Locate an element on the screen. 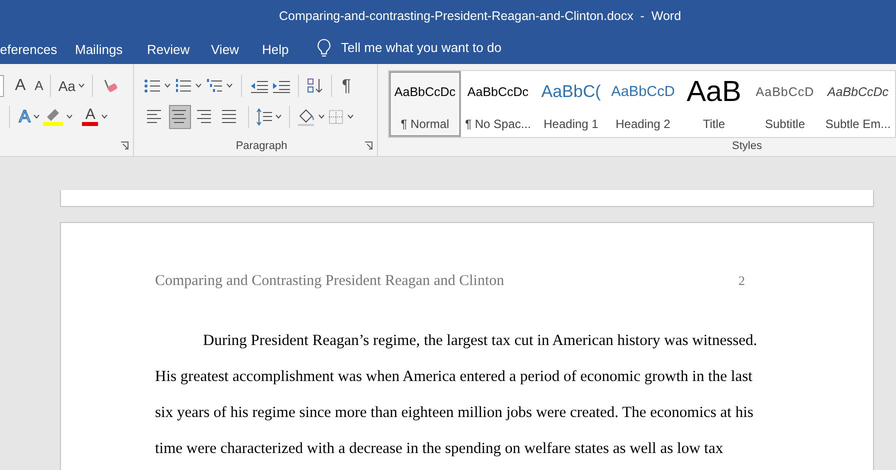 The image size is (896, 470). highlighter-icon is located at coordinates (53, 116).